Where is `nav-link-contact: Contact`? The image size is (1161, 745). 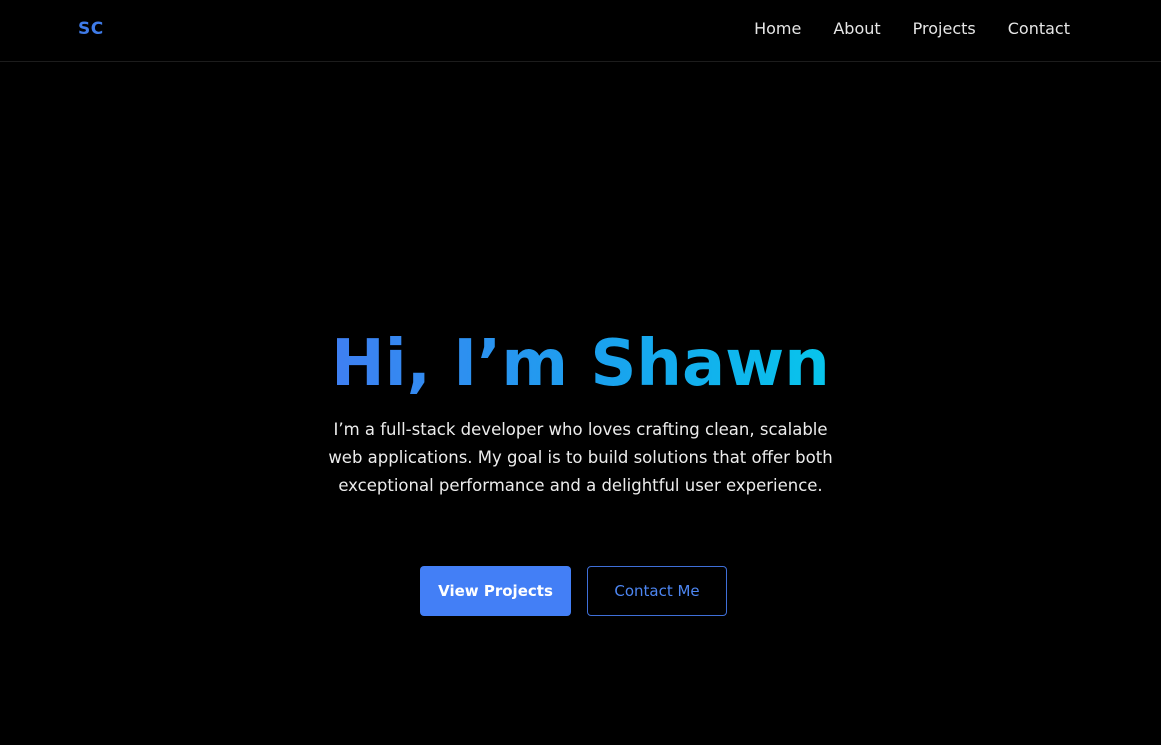 nav-link-contact: Contact is located at coordinates (1039, 28).